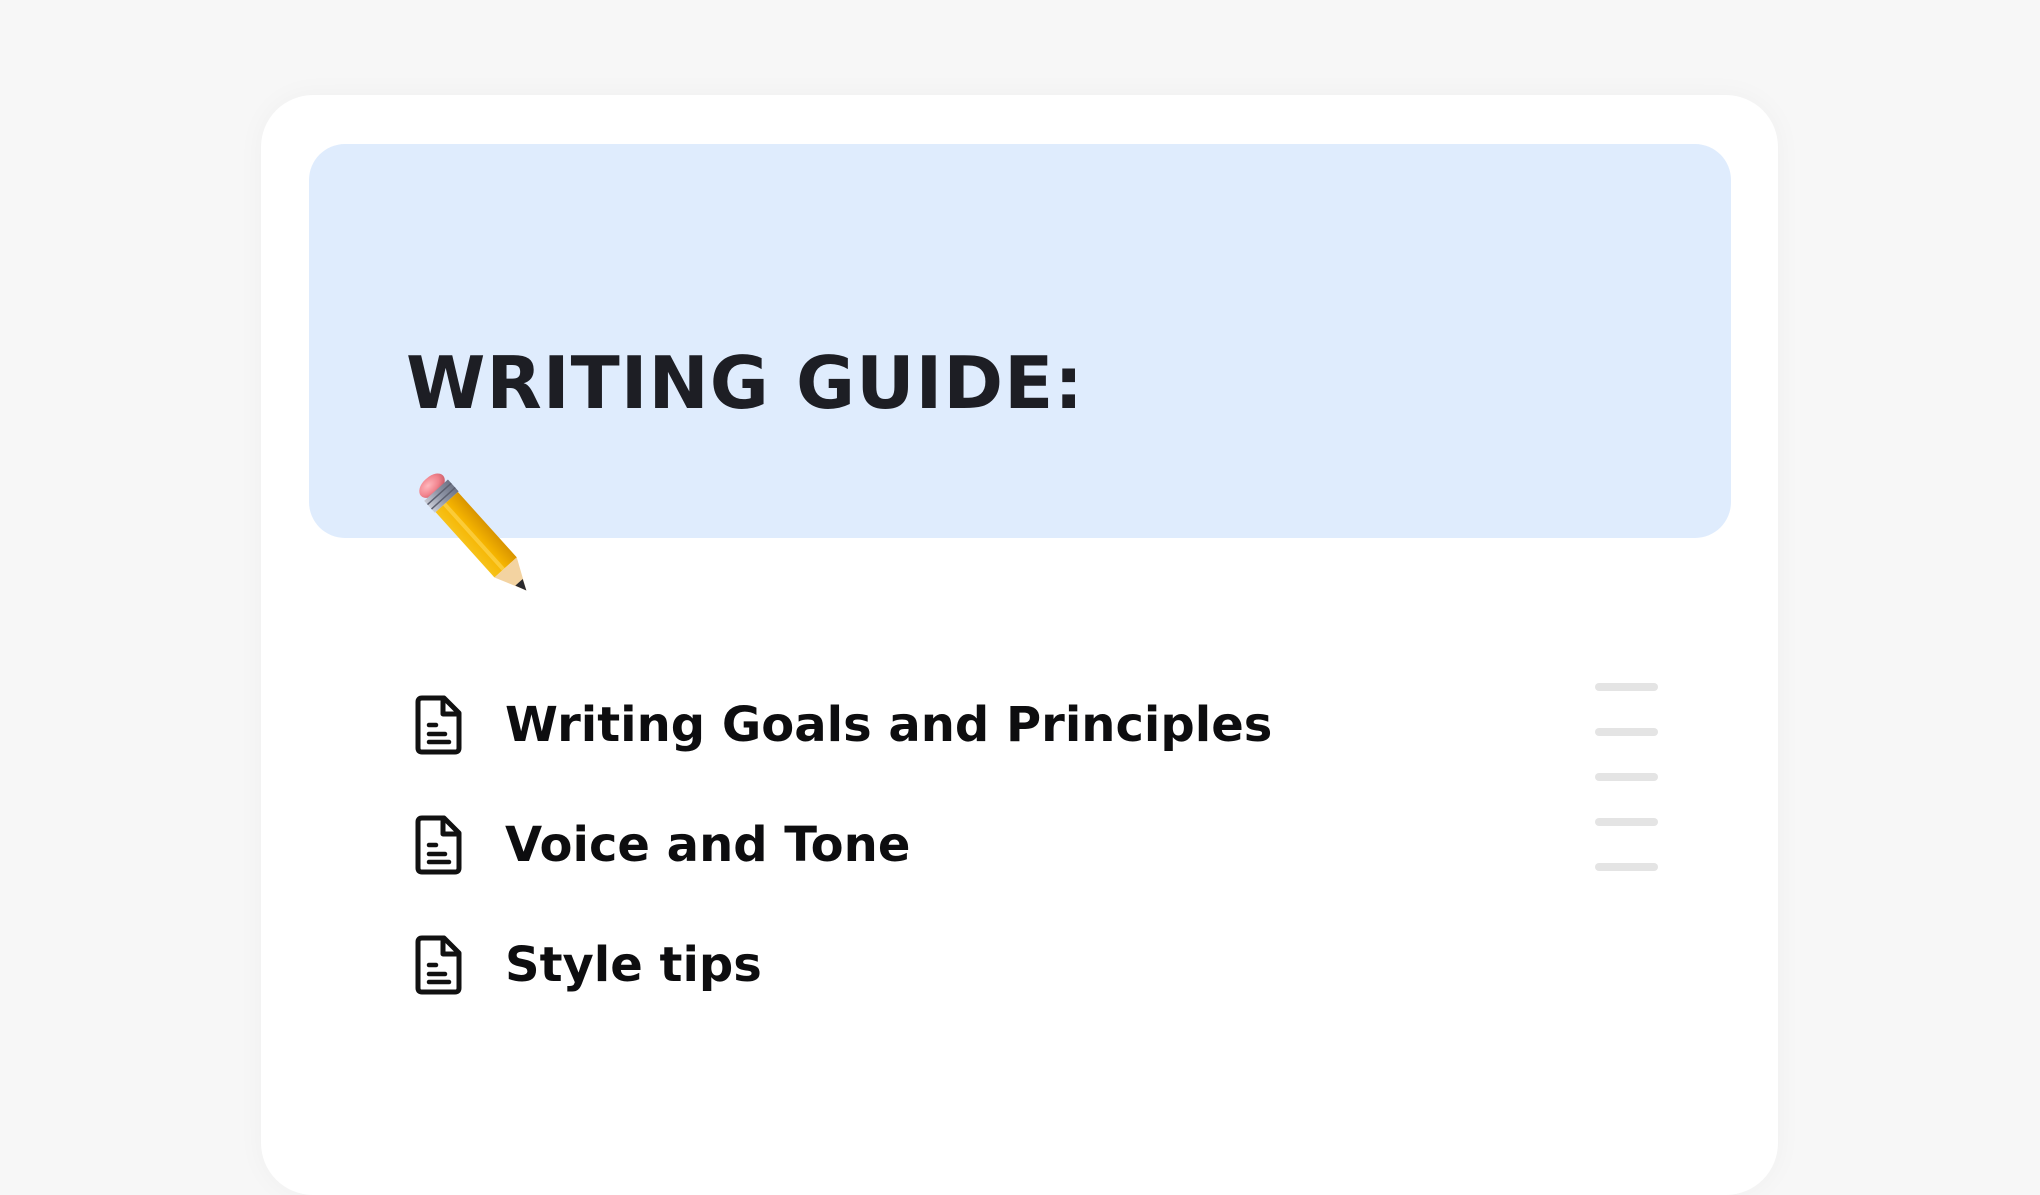  I want to click on document-link-writing-goals: Writing Goals and Principles, so click(842, 725).